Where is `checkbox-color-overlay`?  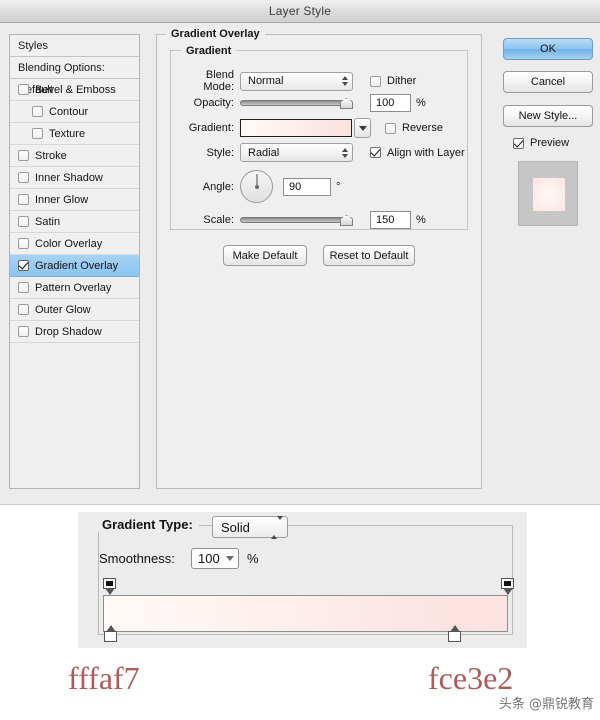
checkbox-color-overlay is located at coordinates (23, 243).